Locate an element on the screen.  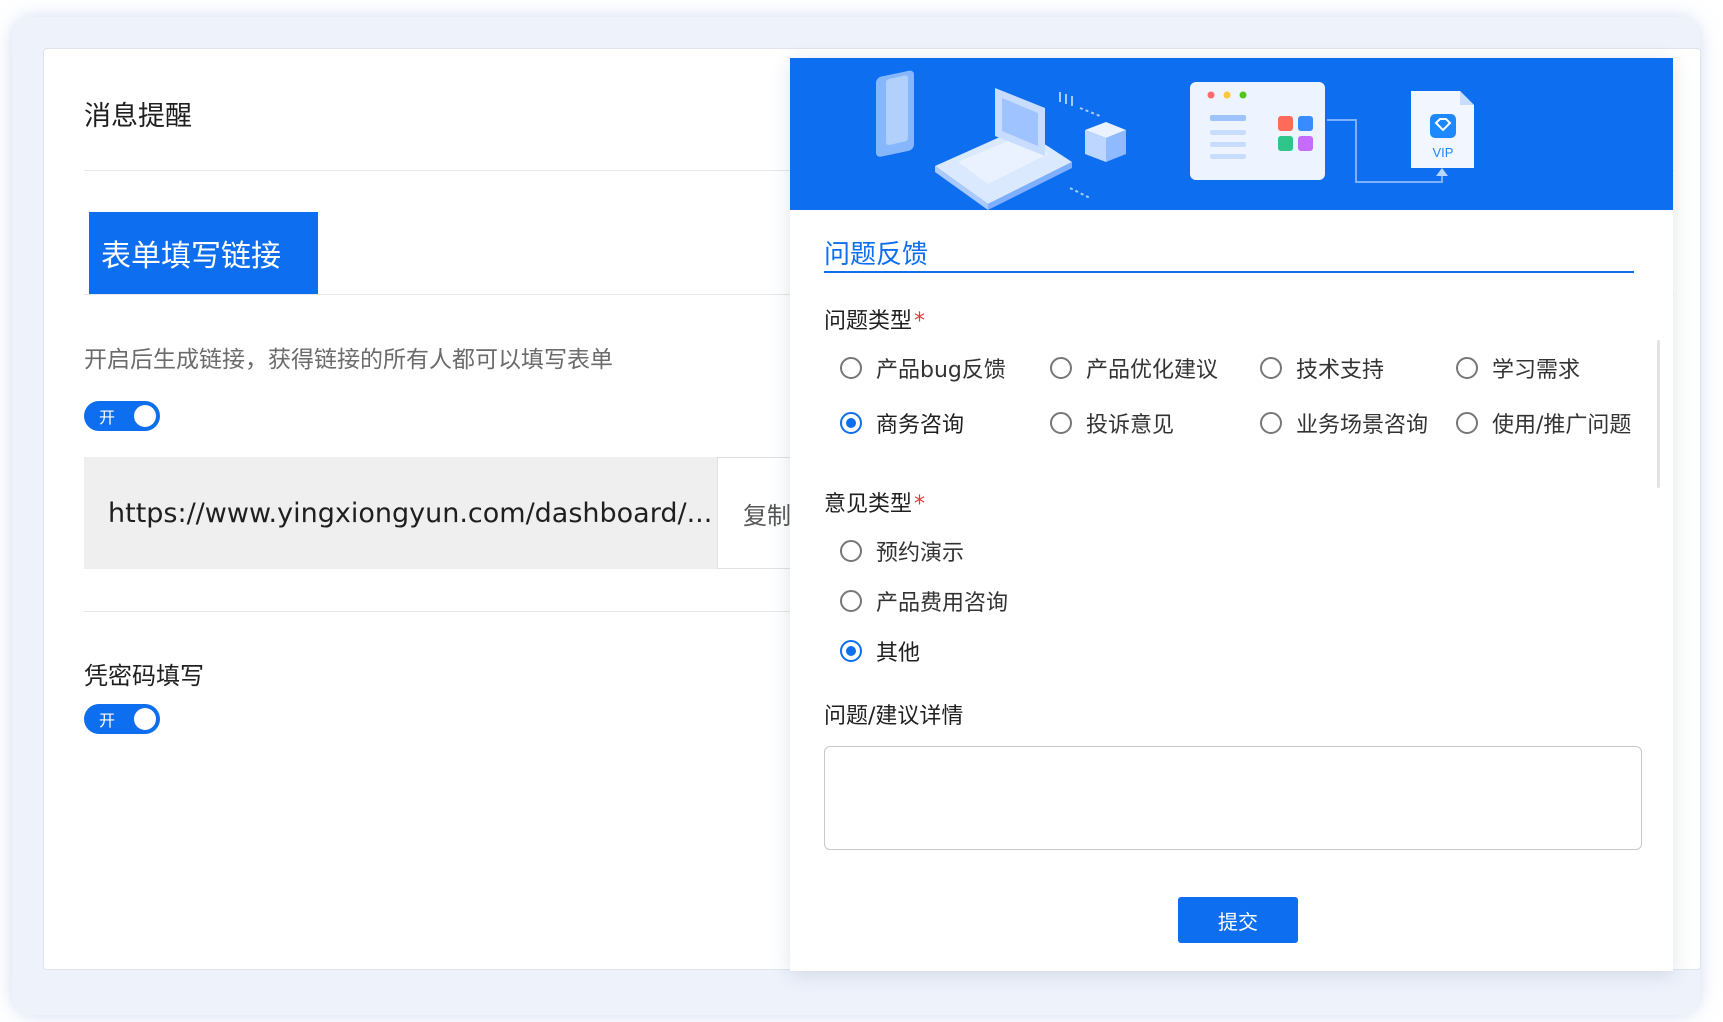
issue-type-label: 问题类型* is located at coordinates (874, 319).